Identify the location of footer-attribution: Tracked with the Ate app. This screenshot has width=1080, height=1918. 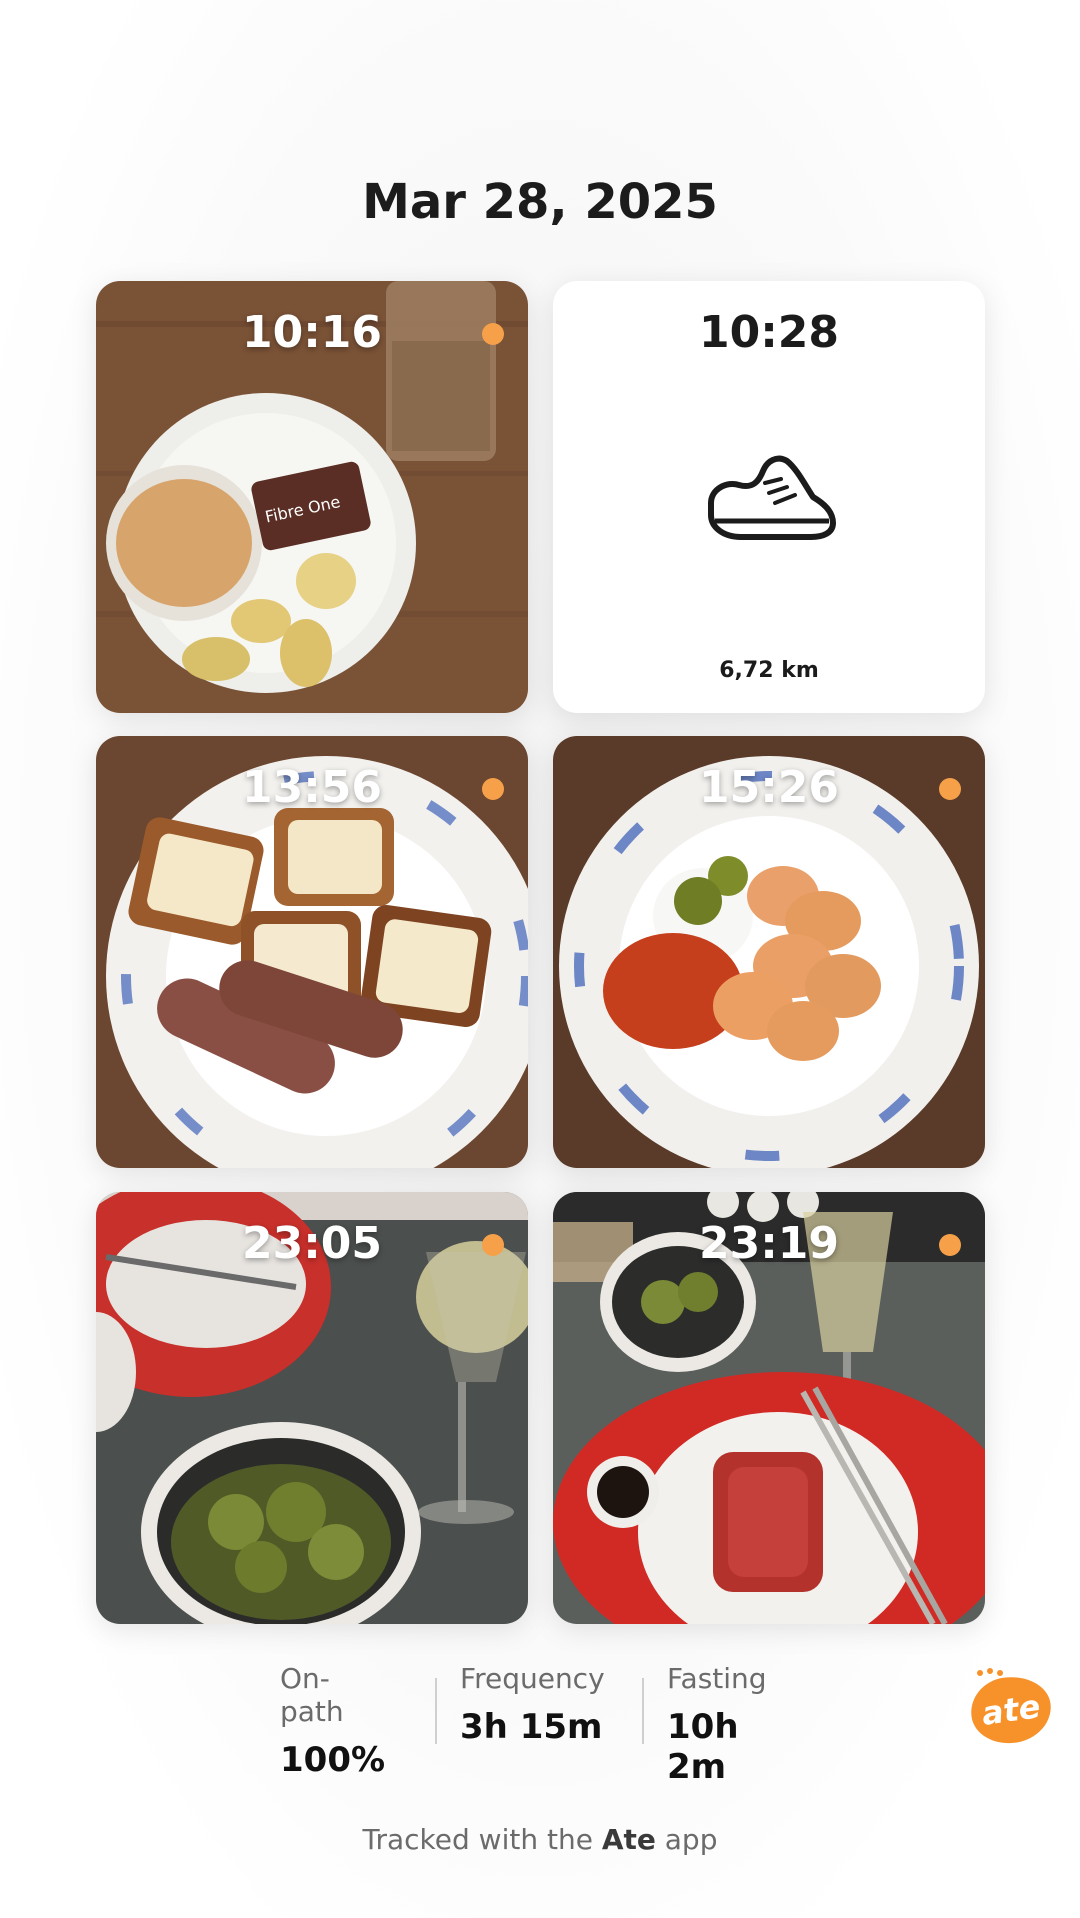
(540, 1839).